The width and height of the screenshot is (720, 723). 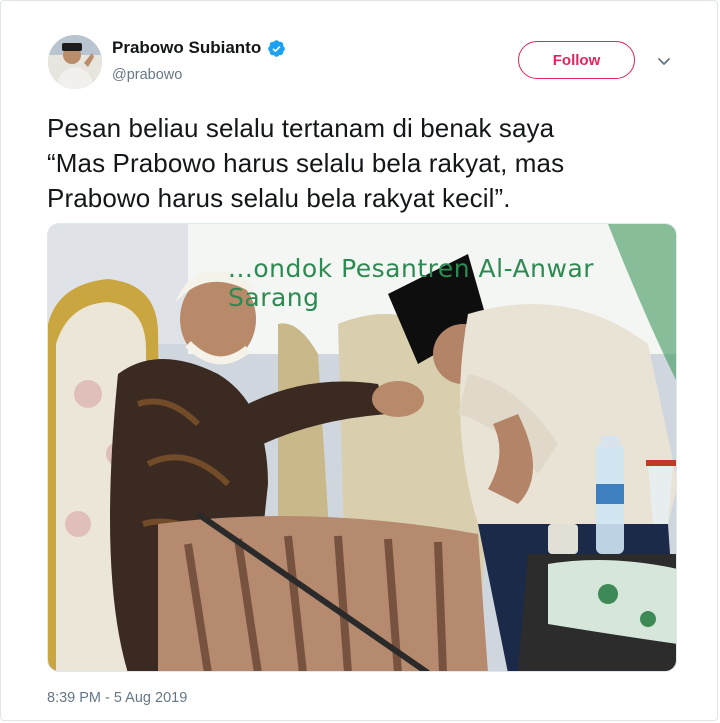 What do you see at coordinates (186, 48) in the screenshot?
I see `display-name: Prabowo Subianto` at bounding box center [186, 48].